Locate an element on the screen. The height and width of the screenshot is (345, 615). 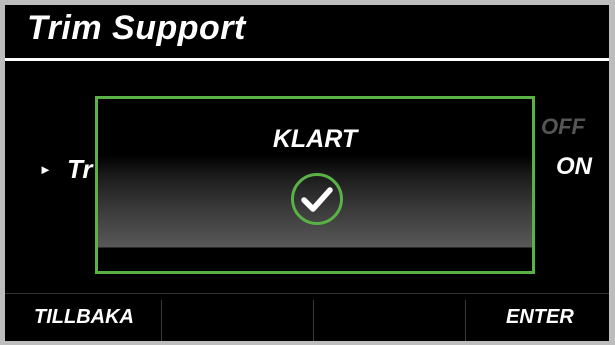
softkey-bar: TILLBAKA ENTER is located at coordinates (307, 317).